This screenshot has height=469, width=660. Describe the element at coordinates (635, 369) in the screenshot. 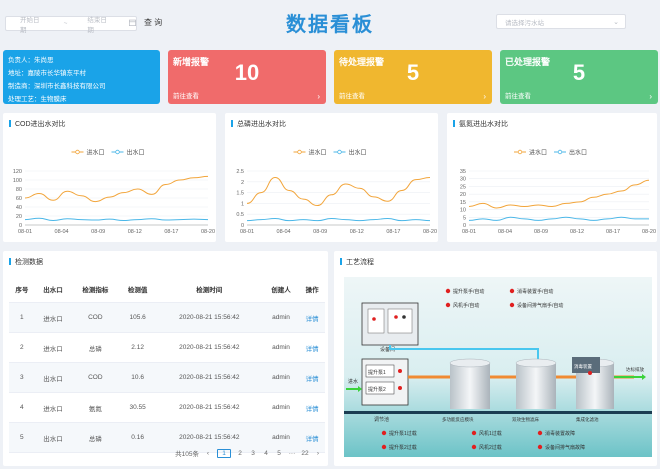

I see `outlet-label: 达标排放` at that location.